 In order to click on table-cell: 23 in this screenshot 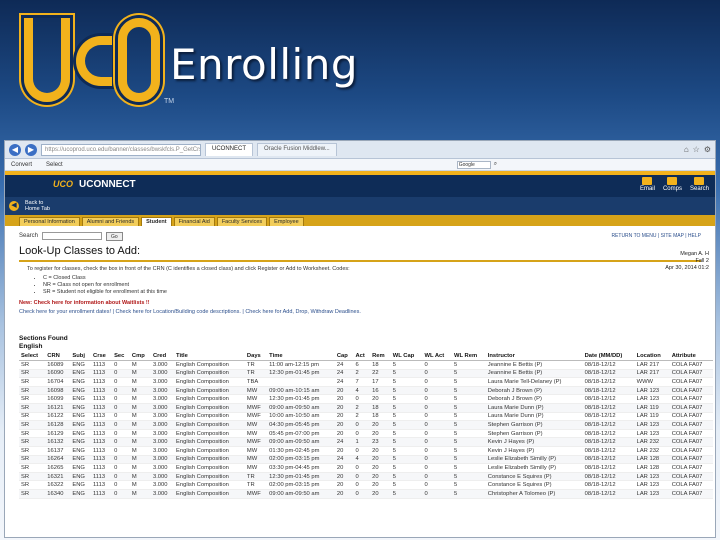, I will do `click(380, 442)`.